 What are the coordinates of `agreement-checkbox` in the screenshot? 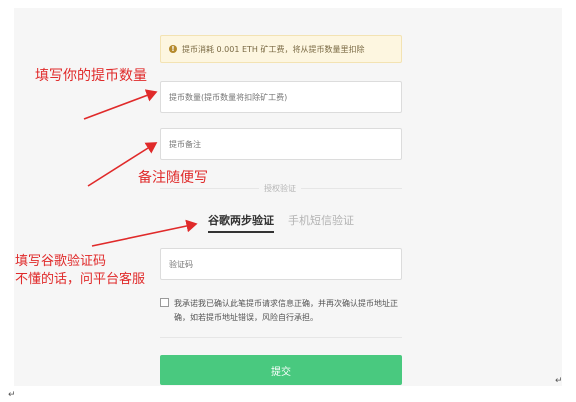 It's located at (164, 302).